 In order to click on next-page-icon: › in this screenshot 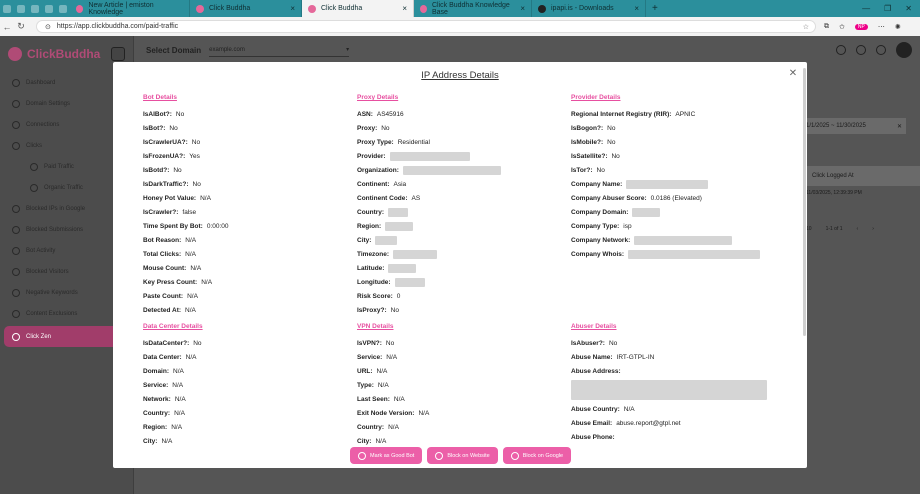, I will do `click(873, 229)`.